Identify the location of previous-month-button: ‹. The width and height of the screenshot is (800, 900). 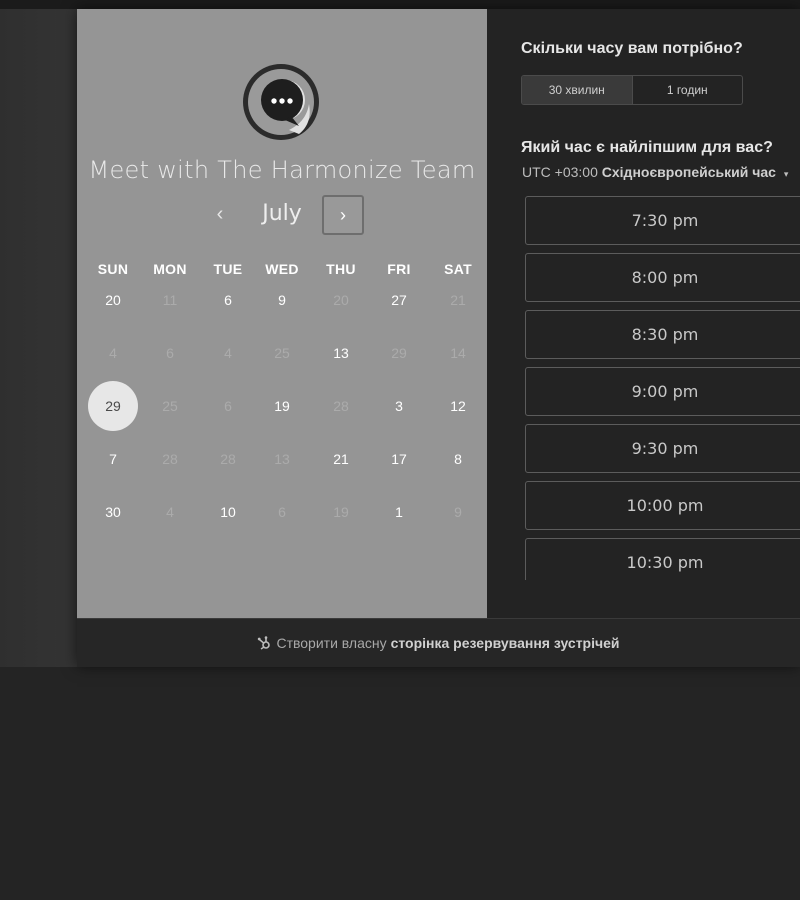
(220, 214).